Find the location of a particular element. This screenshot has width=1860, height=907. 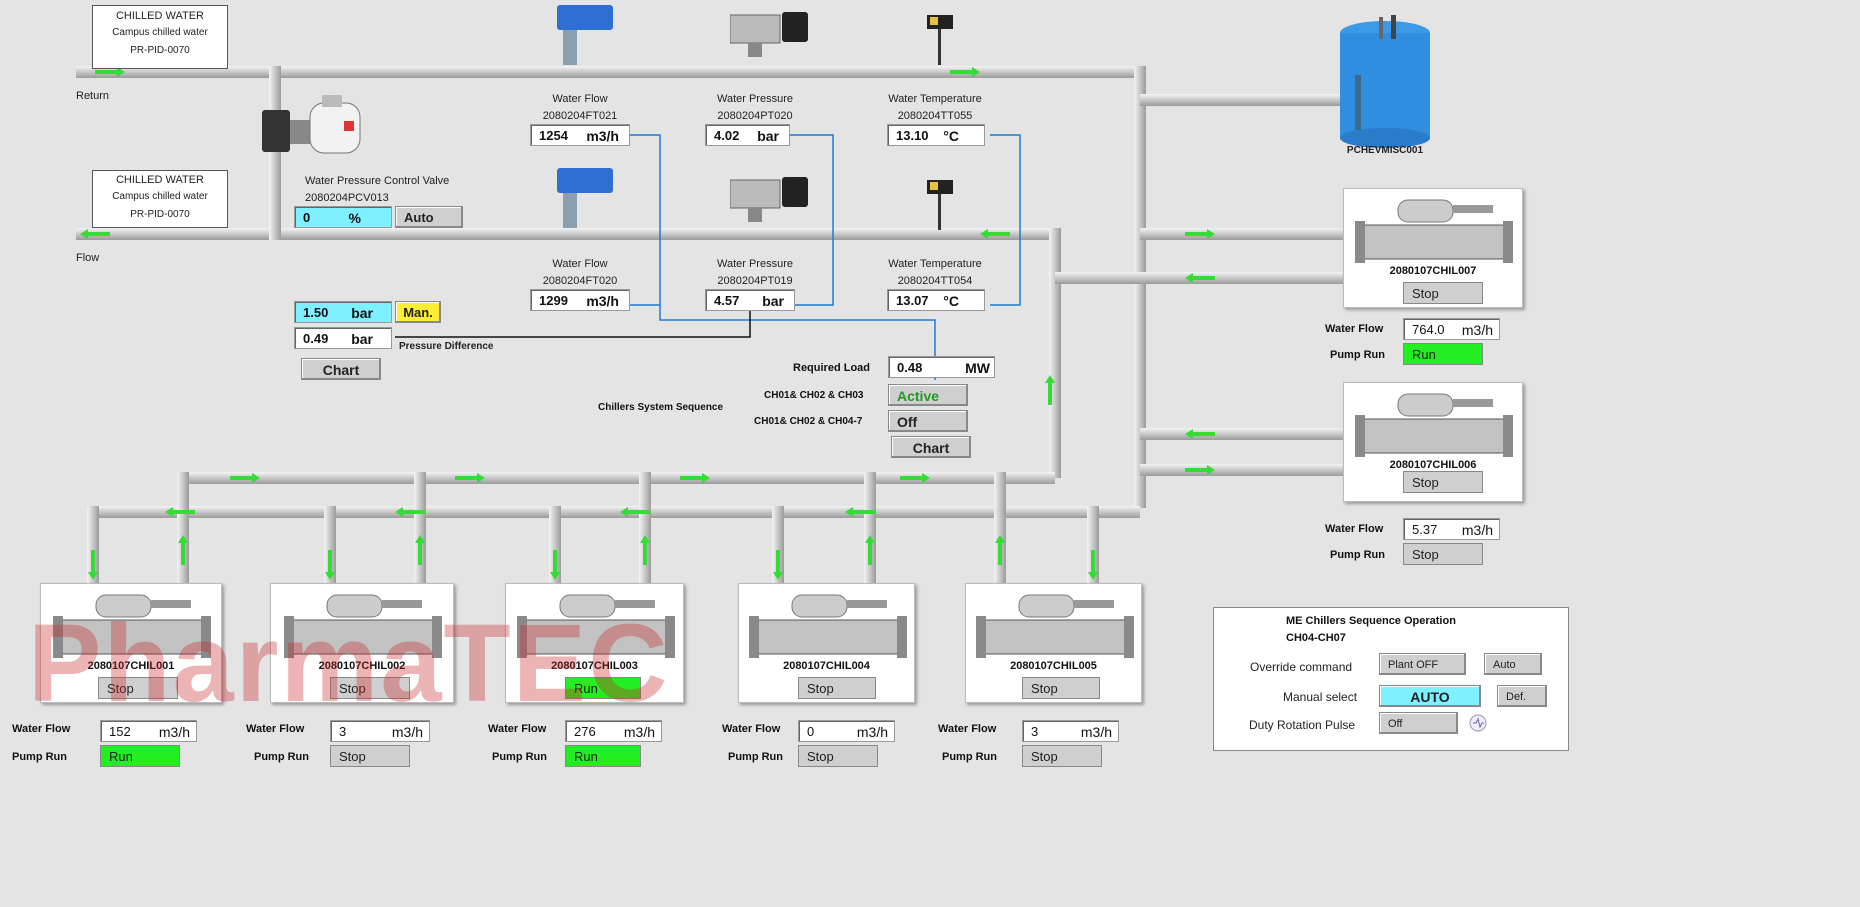

supply-flow-title: Water Flow is located at coordinates (580, 264).